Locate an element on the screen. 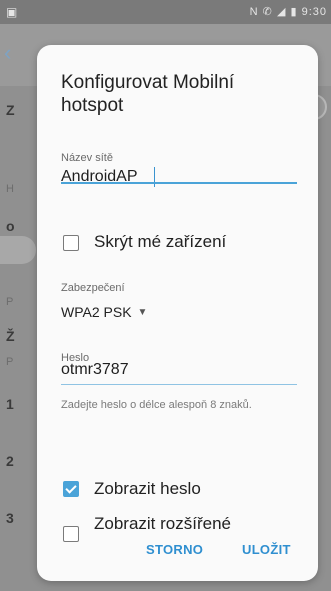 This screenshot has width=331, height=591. network-name-input is located at coordinates (179, 177).